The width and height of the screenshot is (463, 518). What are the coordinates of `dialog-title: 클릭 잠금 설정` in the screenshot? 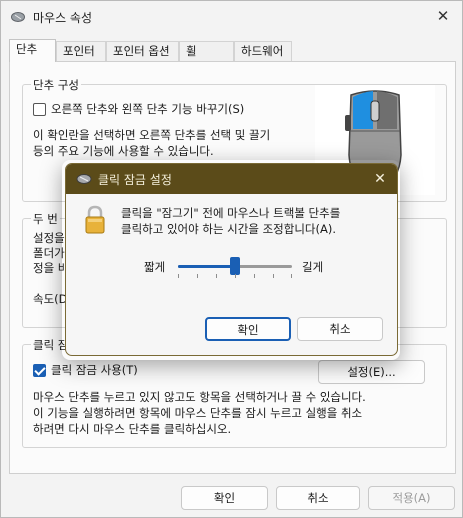 It's located at (135, 180).